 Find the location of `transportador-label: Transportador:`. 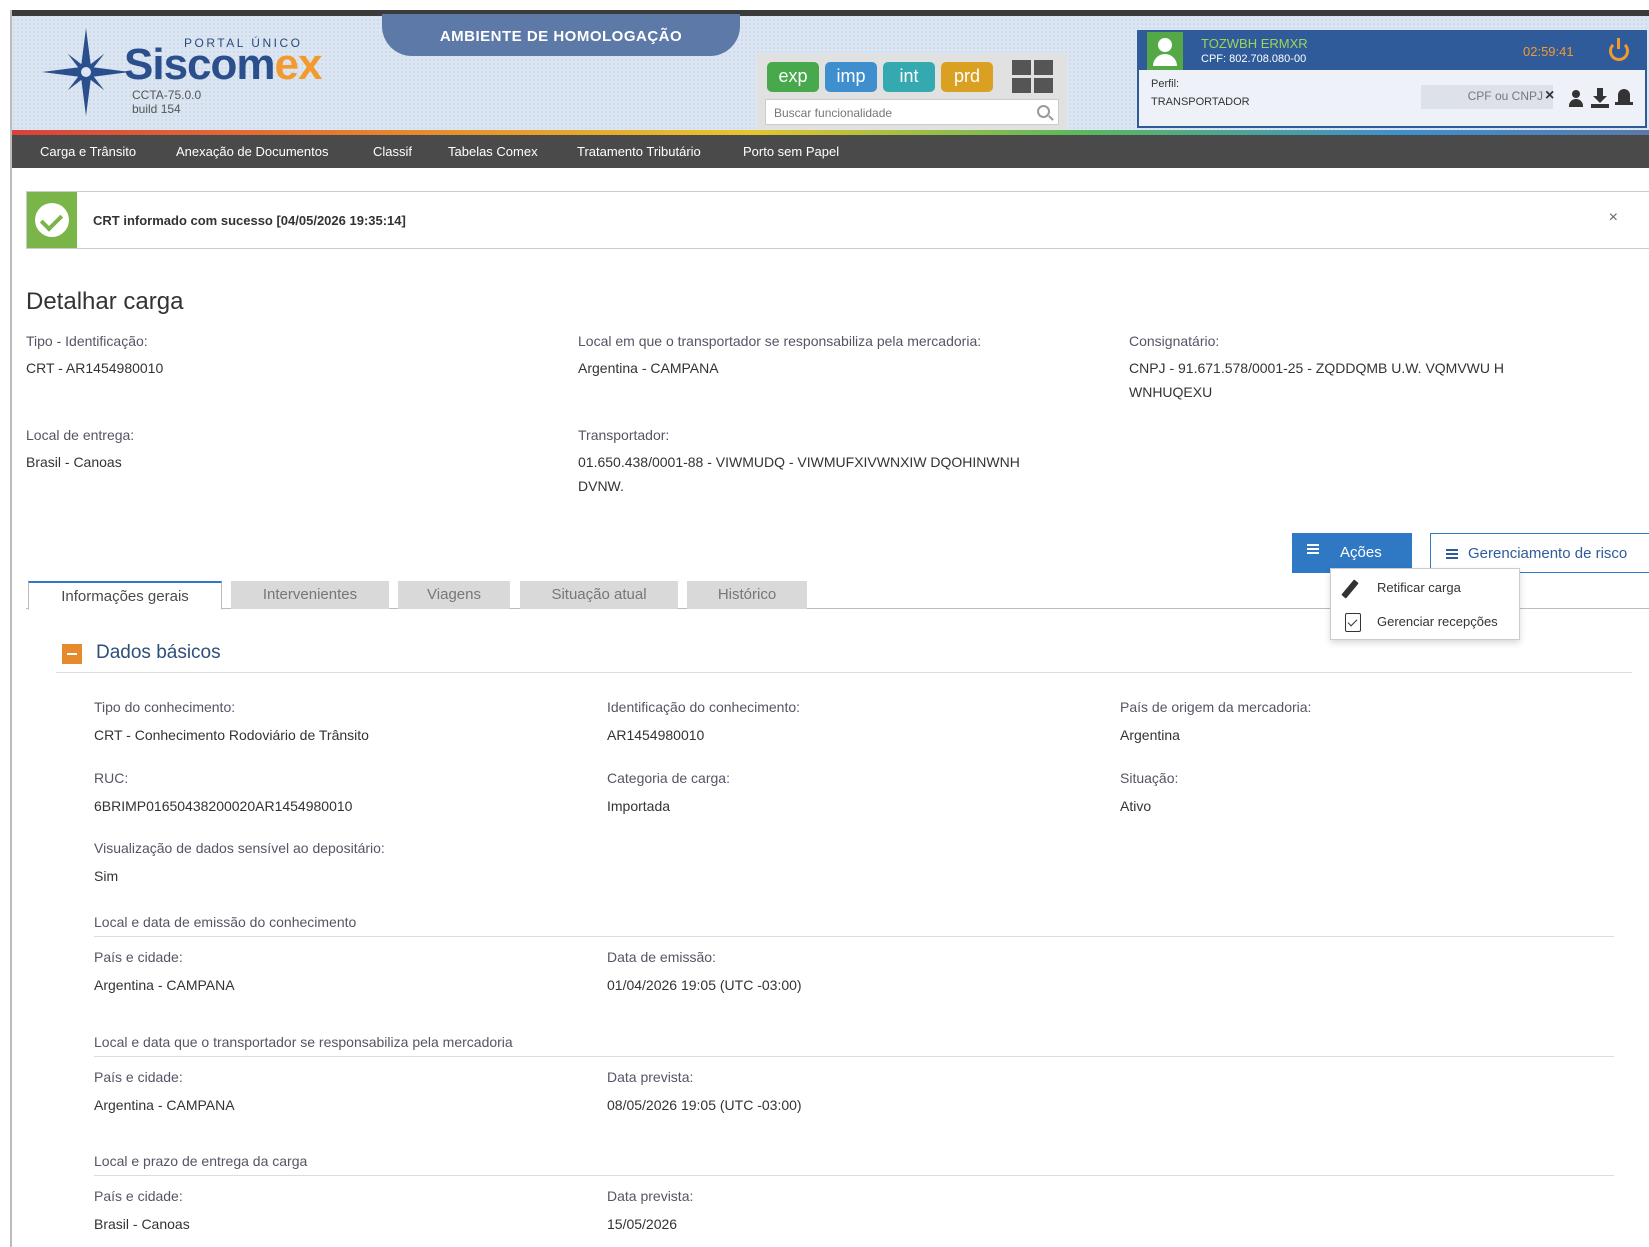

transportador-label: Transportador: is located at coordinates (624, 435).